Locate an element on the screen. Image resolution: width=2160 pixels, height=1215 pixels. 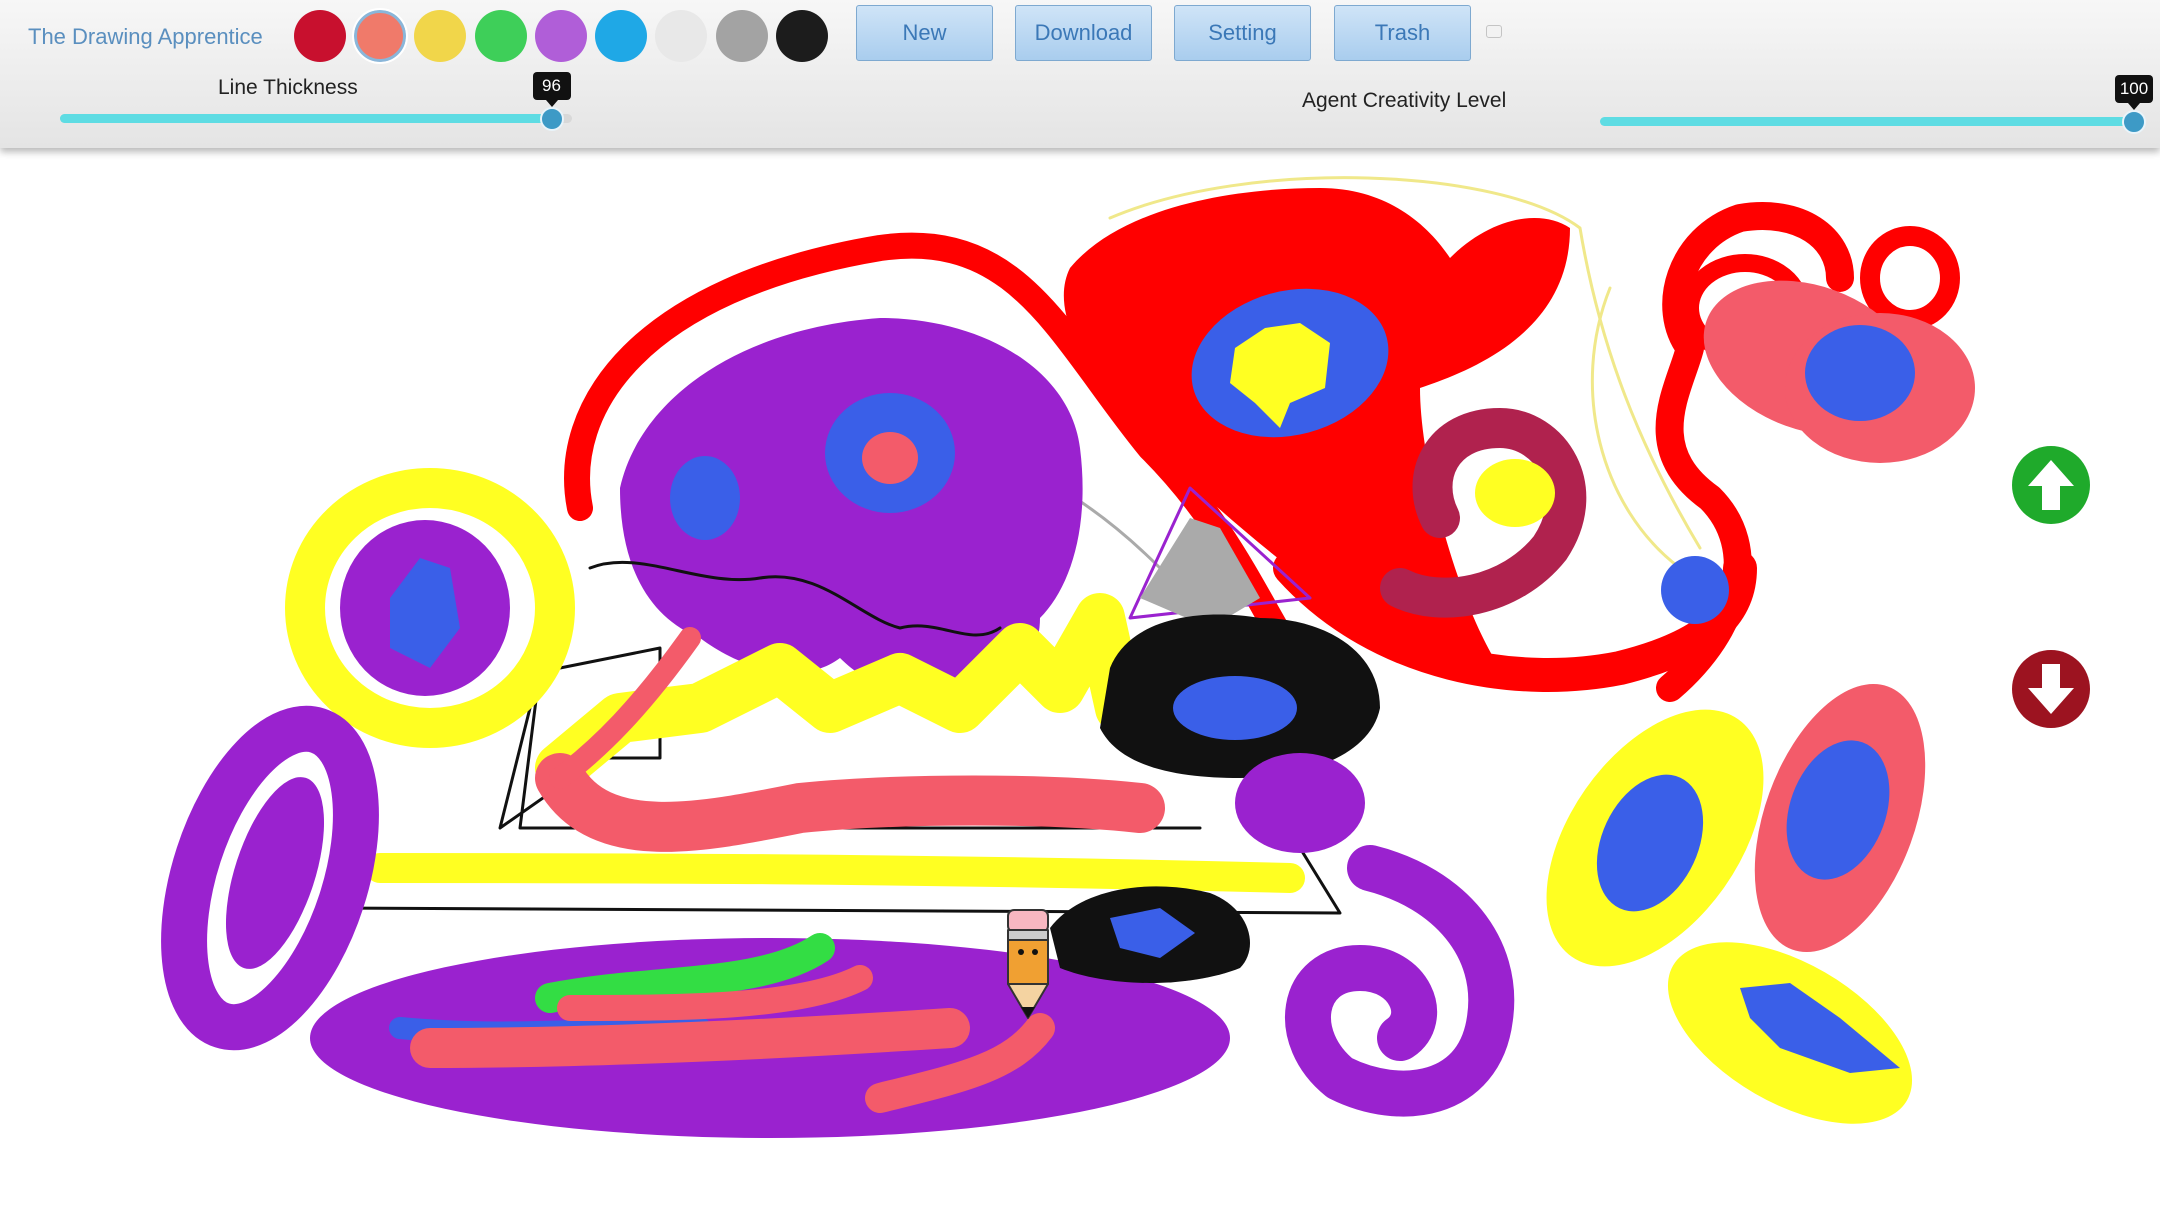
line-thickness-track is located at coordinates (316, 118).